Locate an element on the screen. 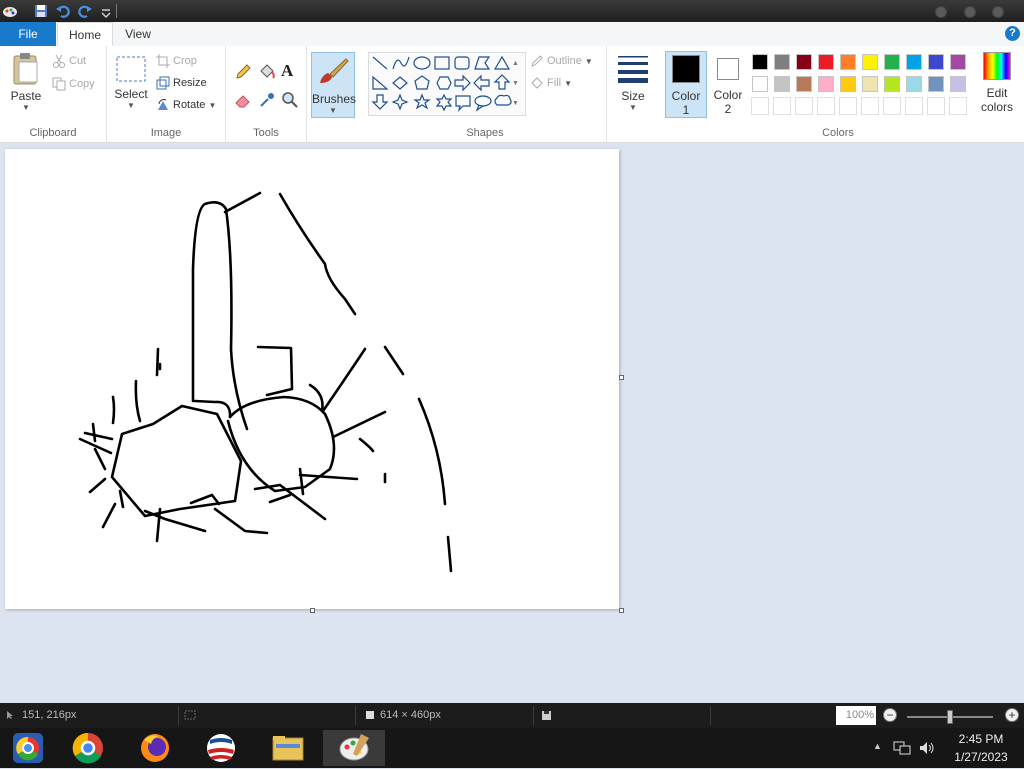  cloud-callout-shape-icon is located at coordinates (503, 100).